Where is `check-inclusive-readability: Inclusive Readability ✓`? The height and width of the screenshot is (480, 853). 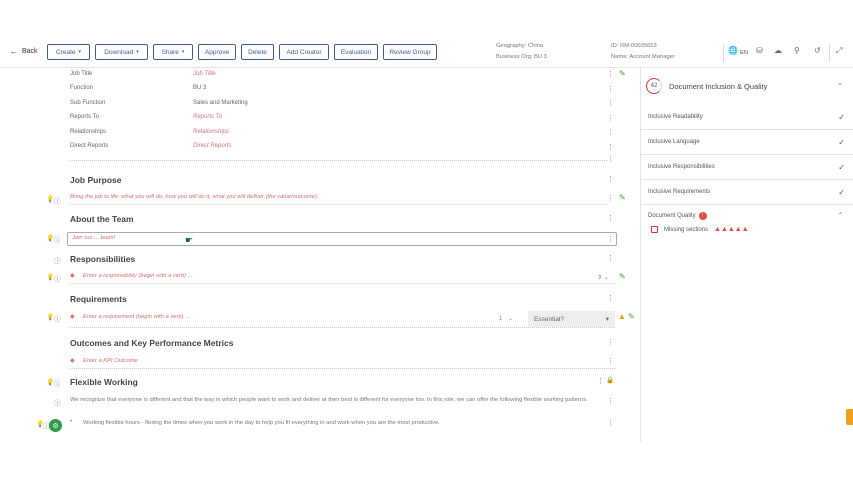
check-inclusive-readability: Inclusive Readability ✓ is located at coordinates (747, 117).